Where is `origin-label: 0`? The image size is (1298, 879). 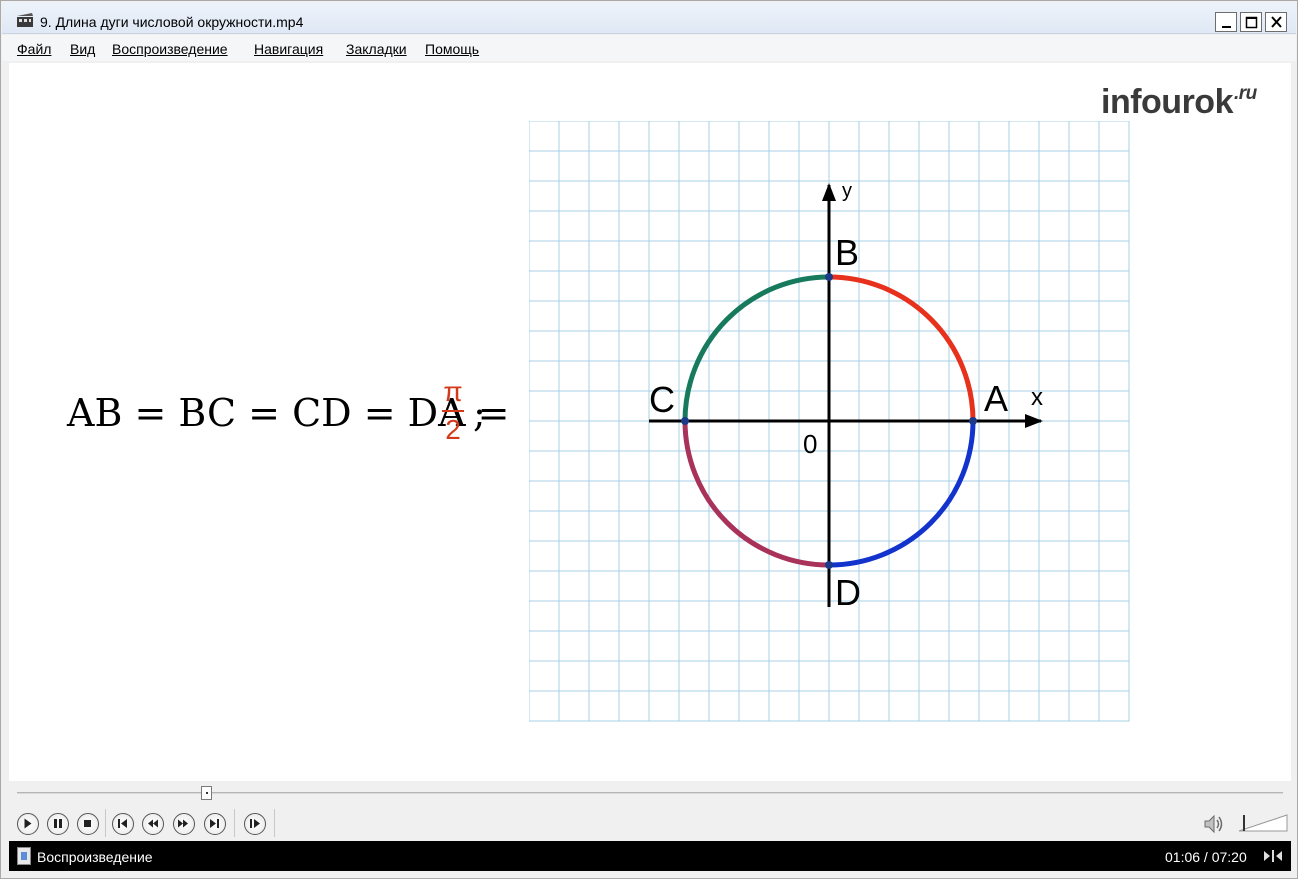 origin-label: 0 is located at coordinates (810, 444).